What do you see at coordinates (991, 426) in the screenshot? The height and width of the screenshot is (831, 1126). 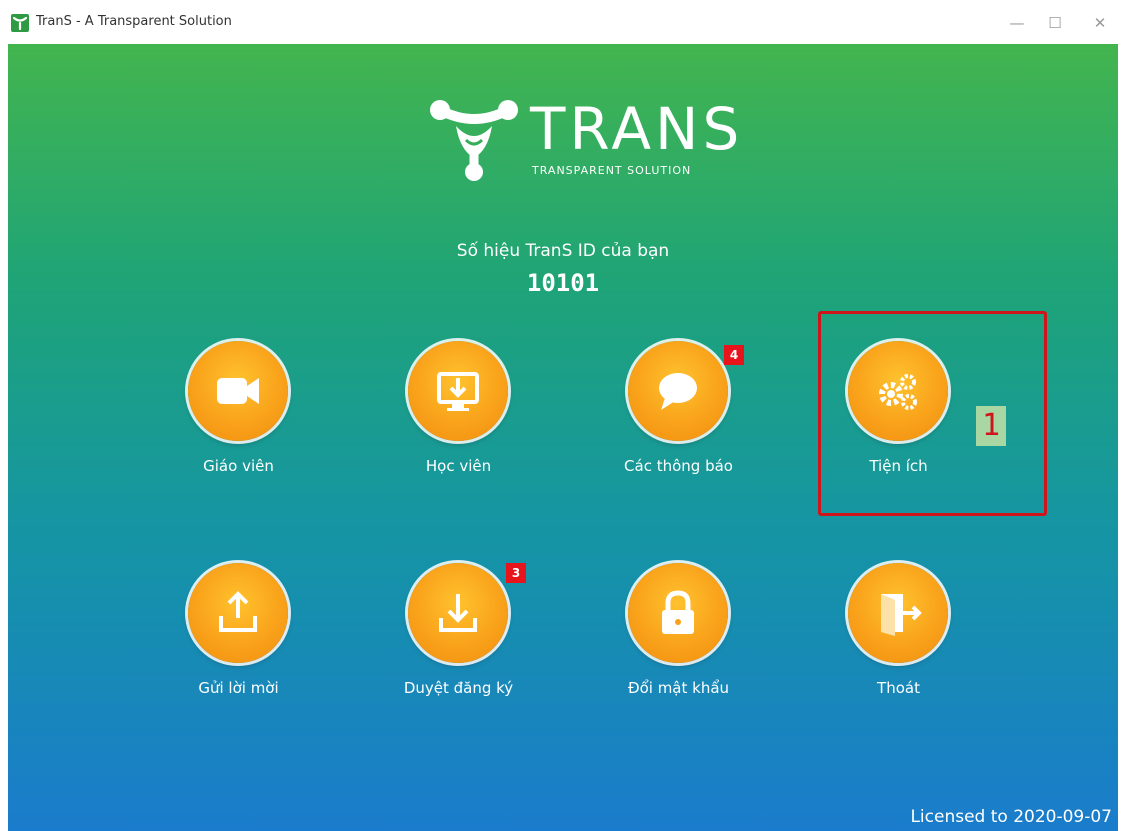 I see `step-number-label: 1` at bounding box center [991, 426].